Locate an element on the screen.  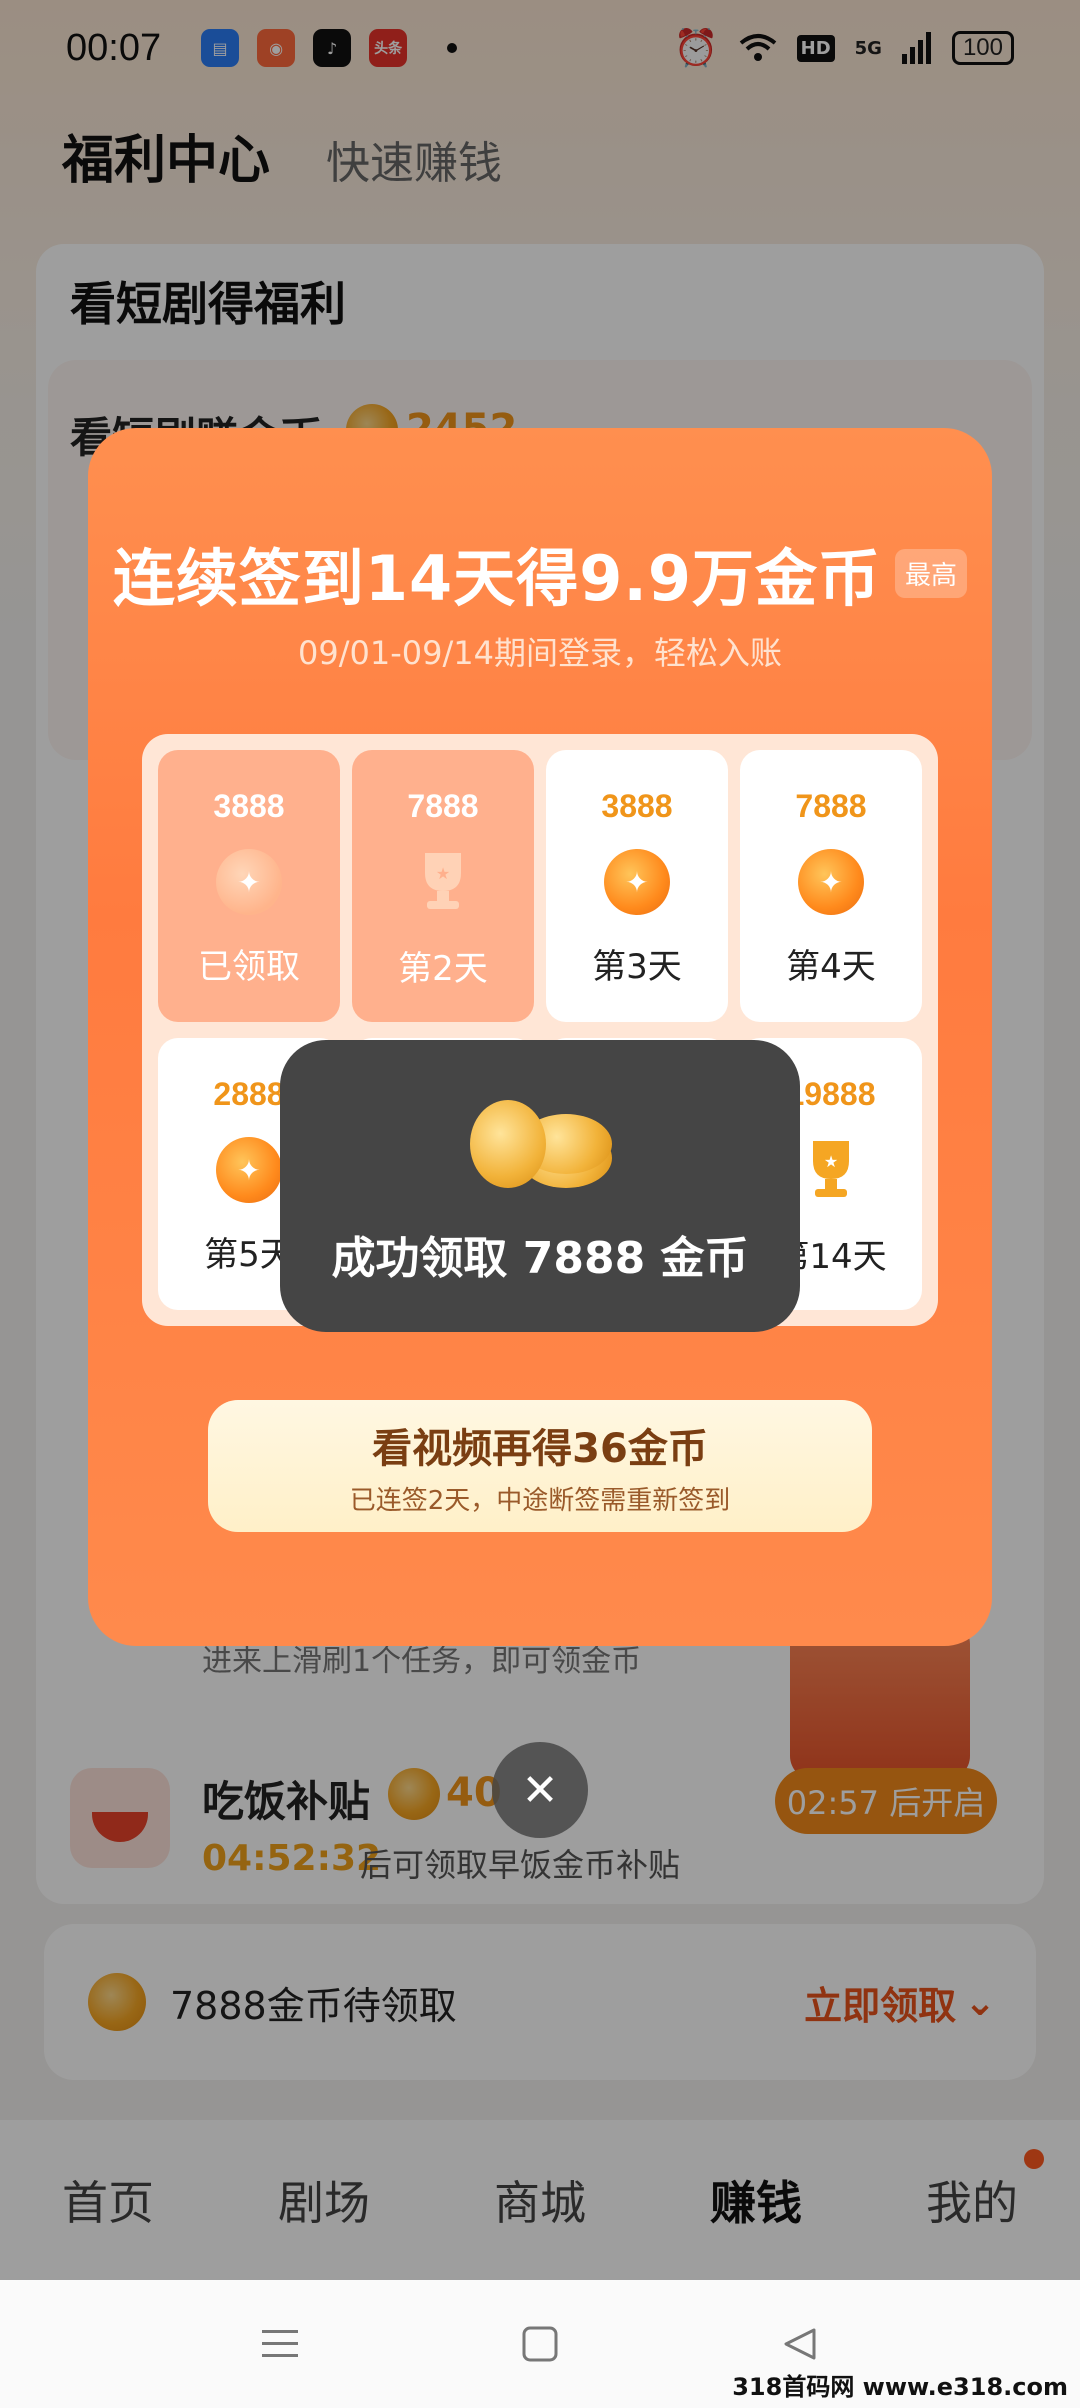
watch-video-label: 看视频再得36金币 is located at coordinates (540, 1448).